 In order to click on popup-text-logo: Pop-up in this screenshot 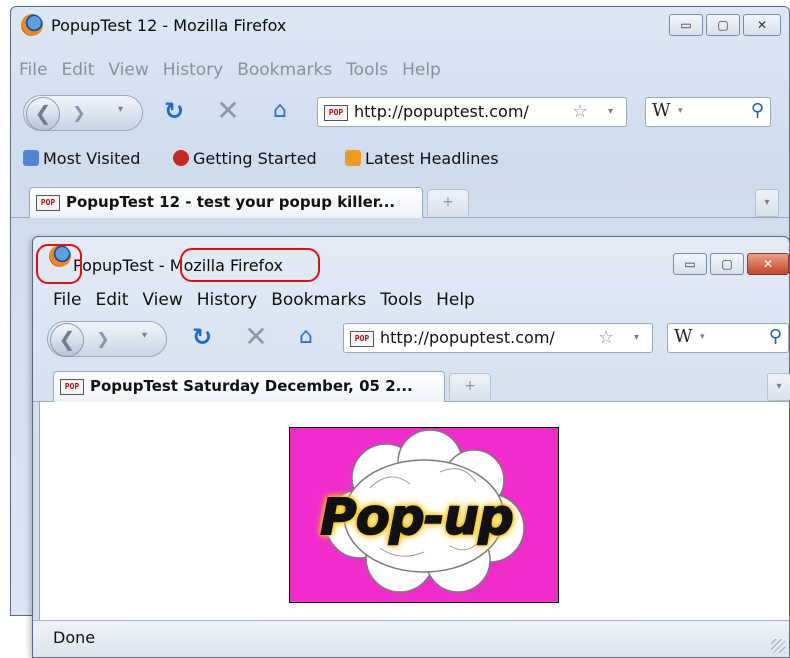, I will do `click(416, 517)`.